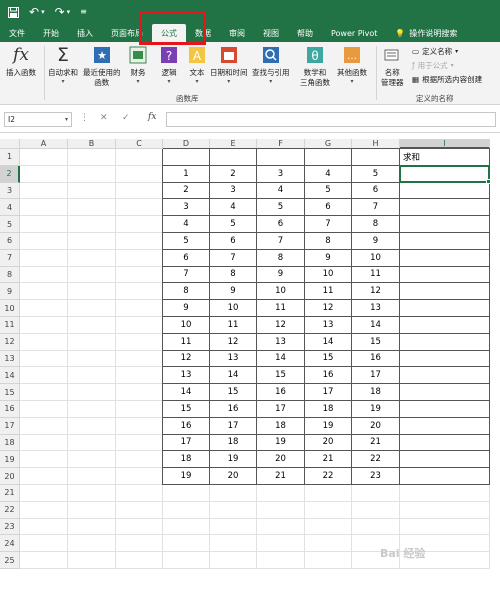  I want to click on cell-F7: 8, so click(281, 258).